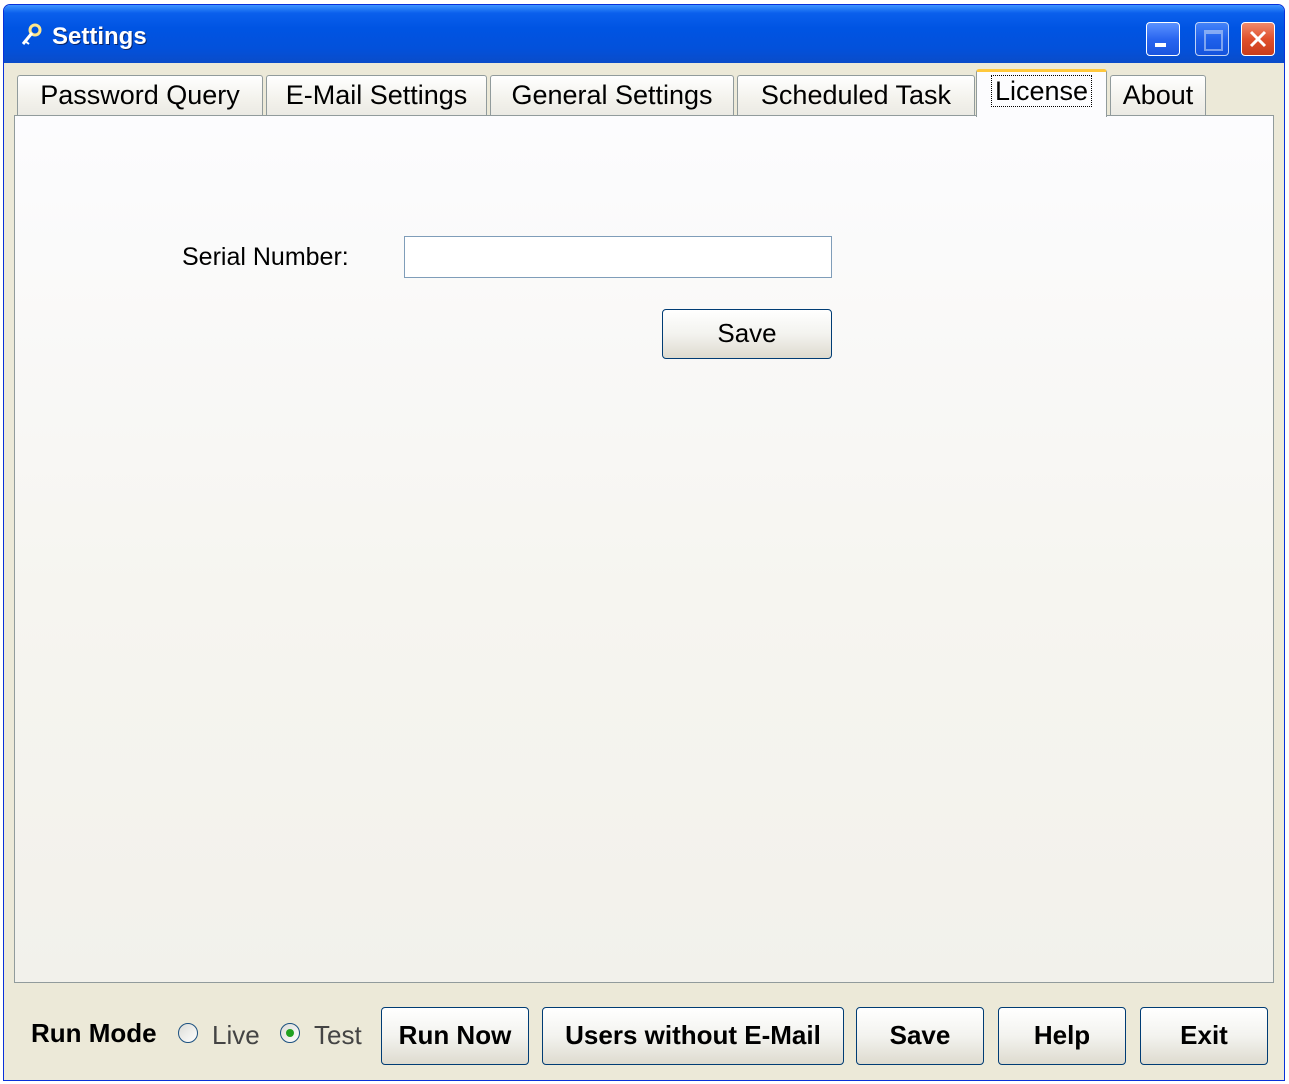 The height and width of the screenshot is (1084, 1289). I want to click on users-without-email-button: Users without E-Mail, so click(693, 1036).